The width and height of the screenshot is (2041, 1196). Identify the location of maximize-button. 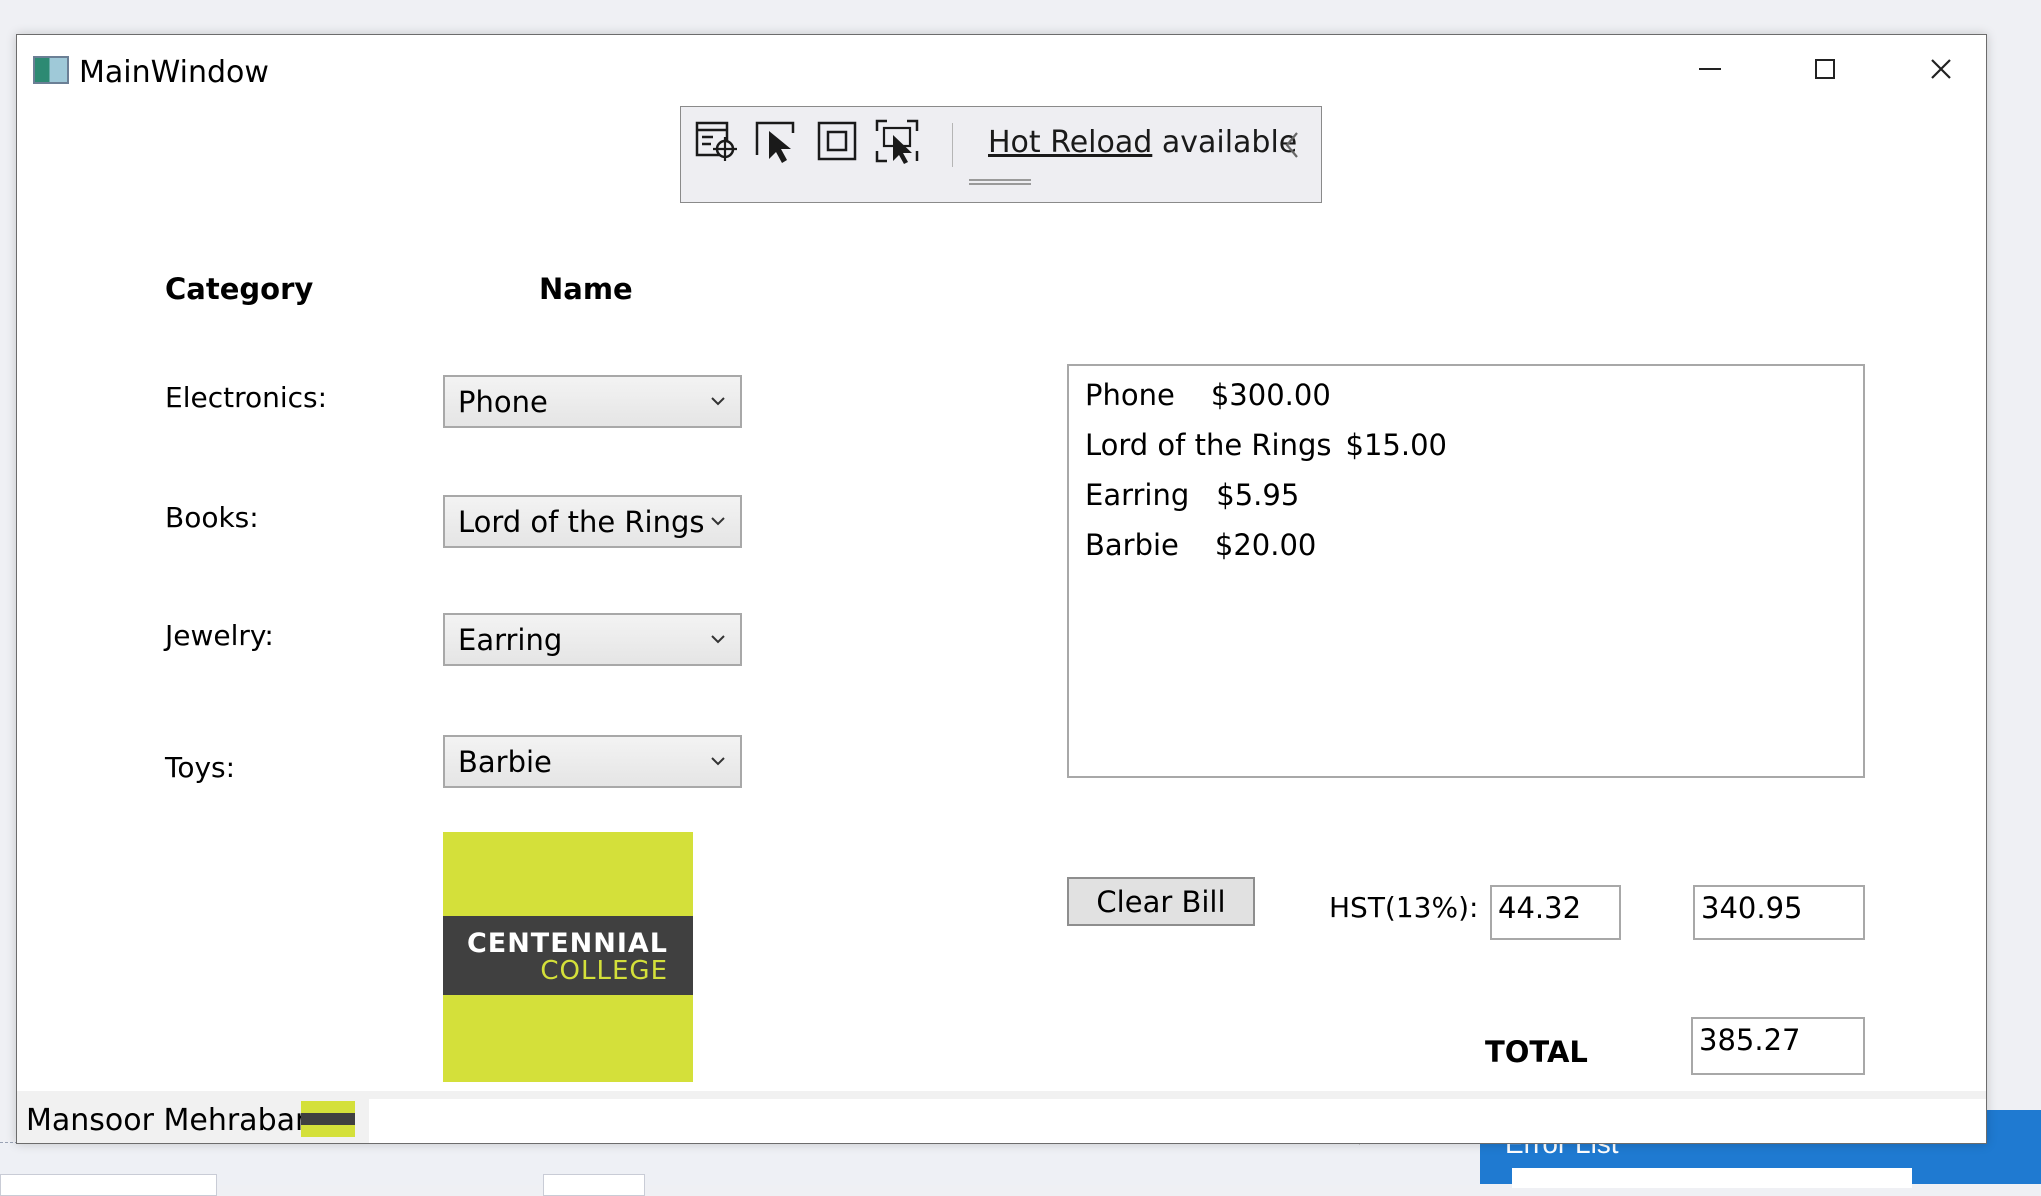
(1824, 69).